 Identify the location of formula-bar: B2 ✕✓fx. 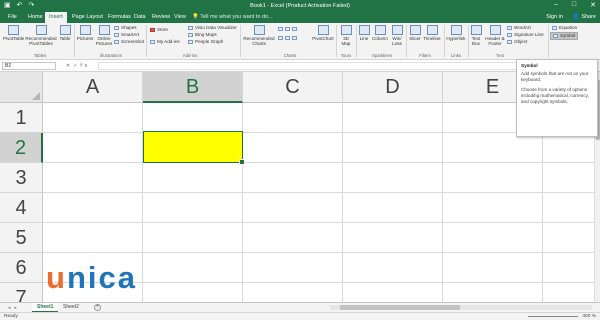
(300, 66).